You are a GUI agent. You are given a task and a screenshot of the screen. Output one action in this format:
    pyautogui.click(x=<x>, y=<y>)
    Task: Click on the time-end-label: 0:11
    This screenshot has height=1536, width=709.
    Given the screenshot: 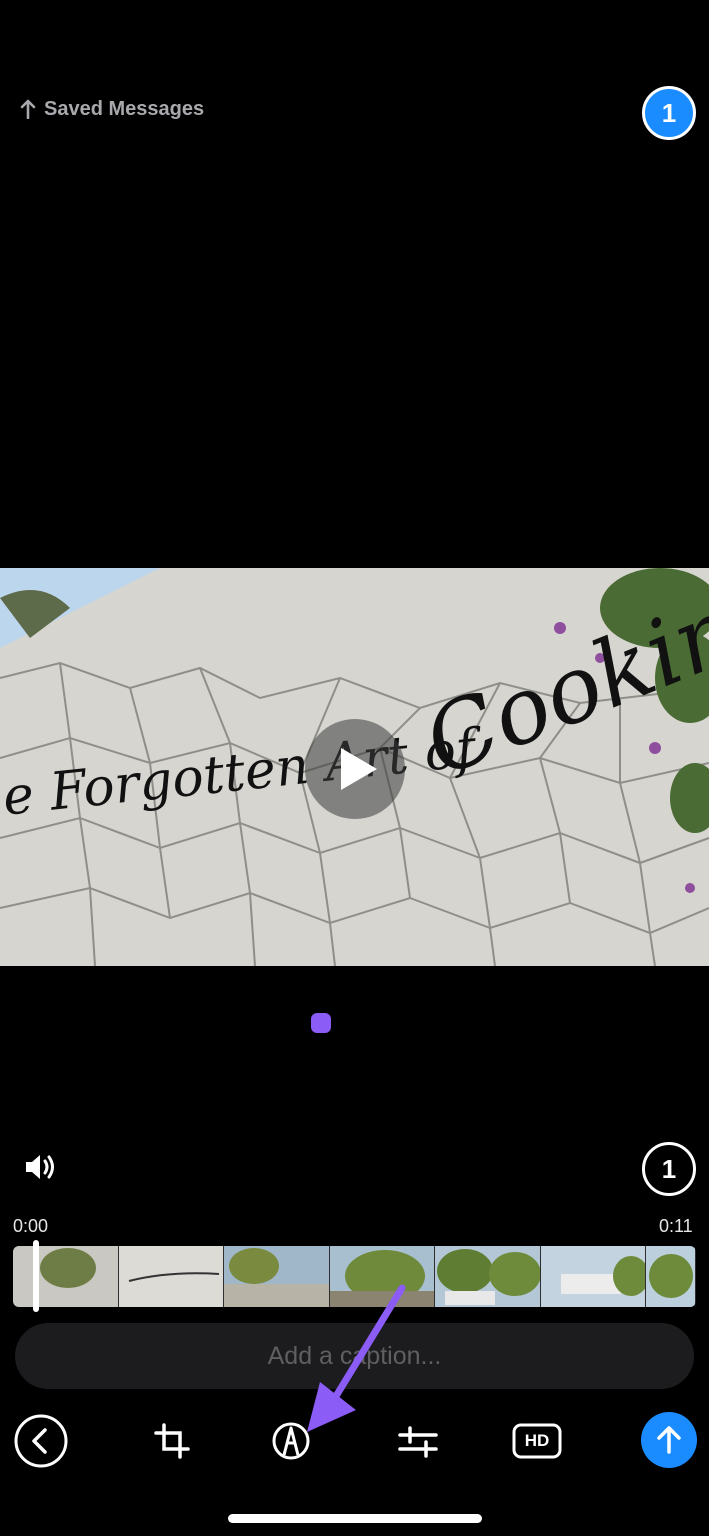 What is the action you would take?
    pyautogui.click(x=676, y=1226)
    